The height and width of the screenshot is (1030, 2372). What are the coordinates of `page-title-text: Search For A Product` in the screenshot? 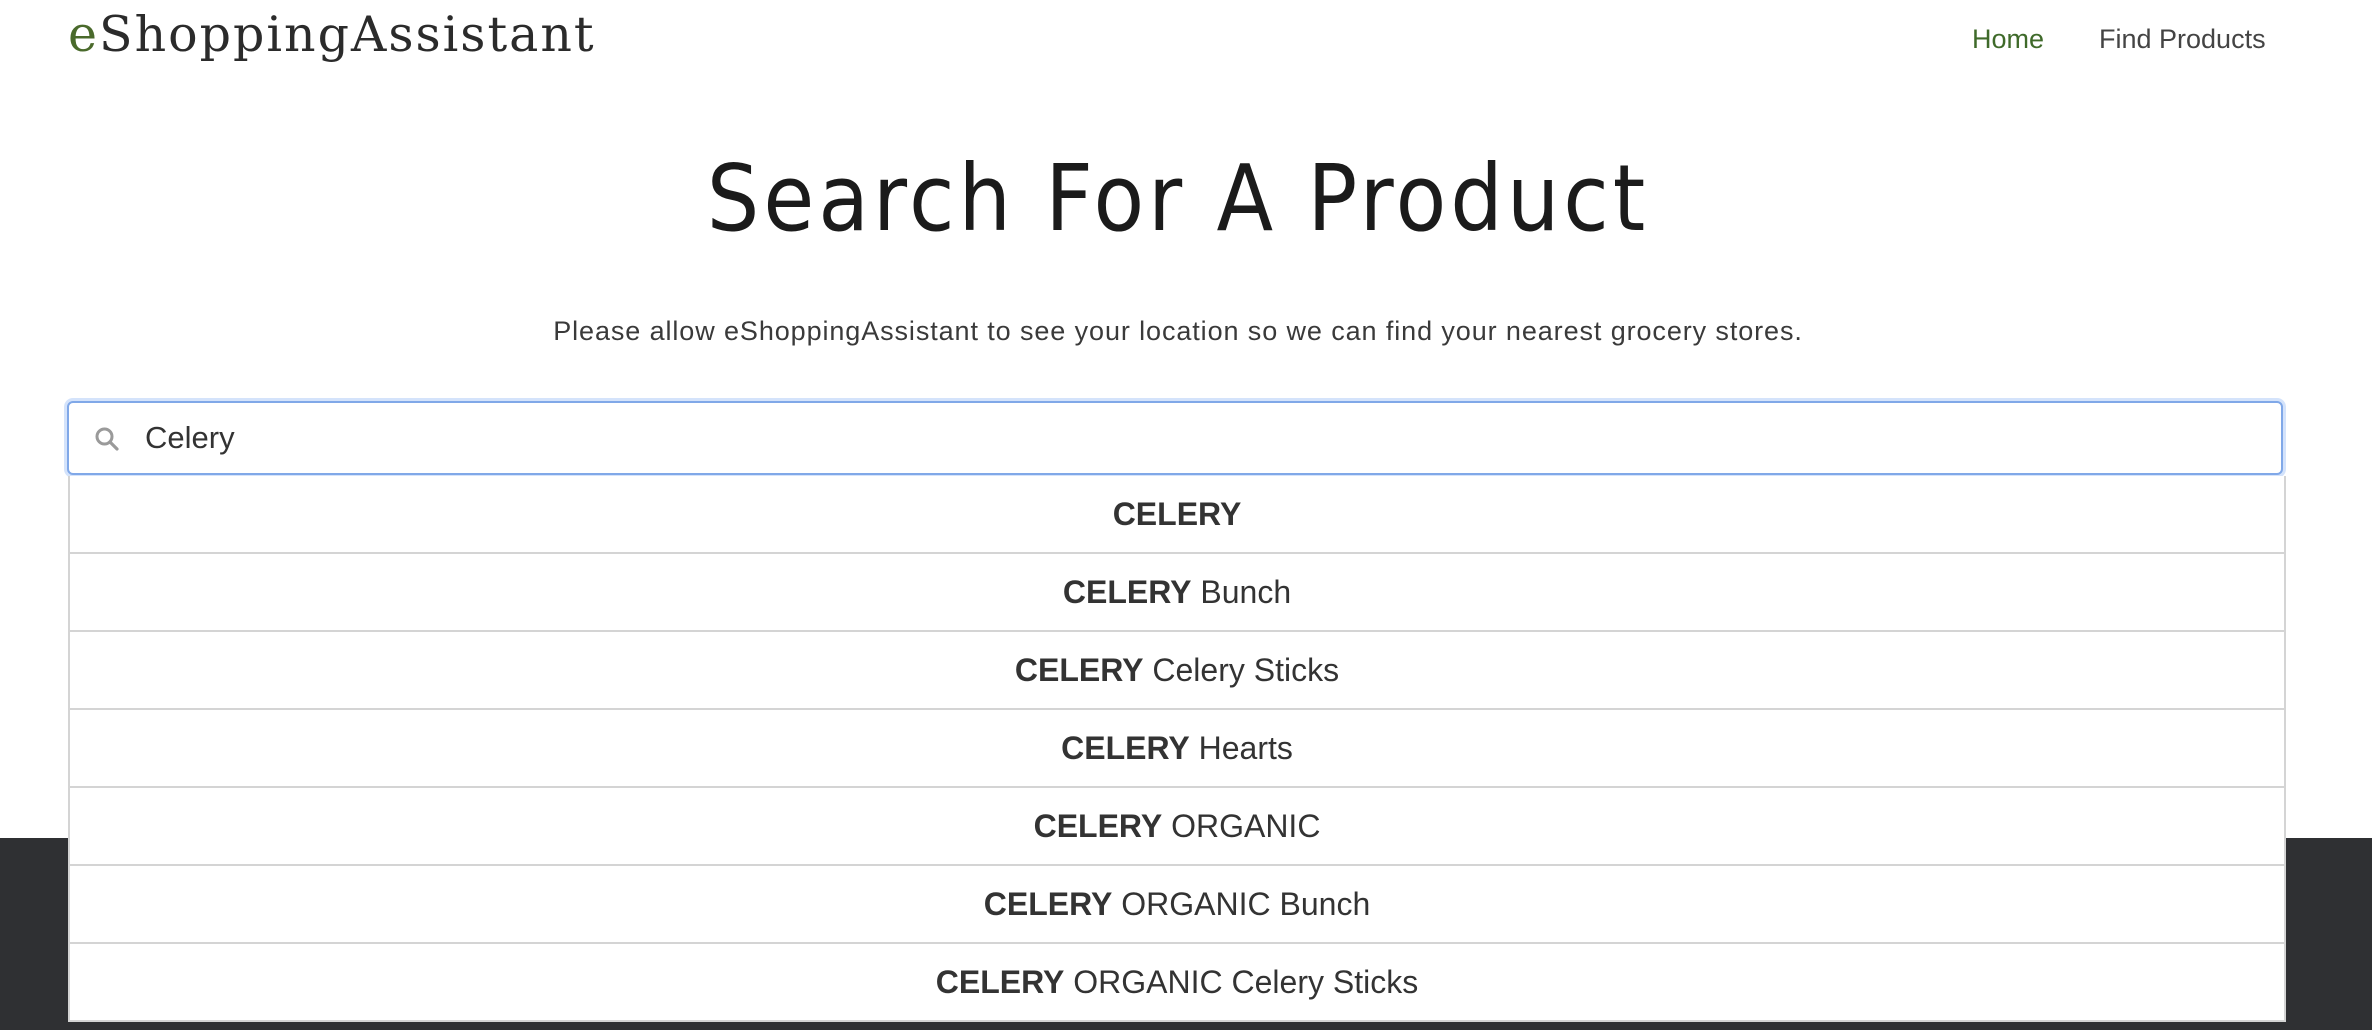 It's located at (1178, 198).